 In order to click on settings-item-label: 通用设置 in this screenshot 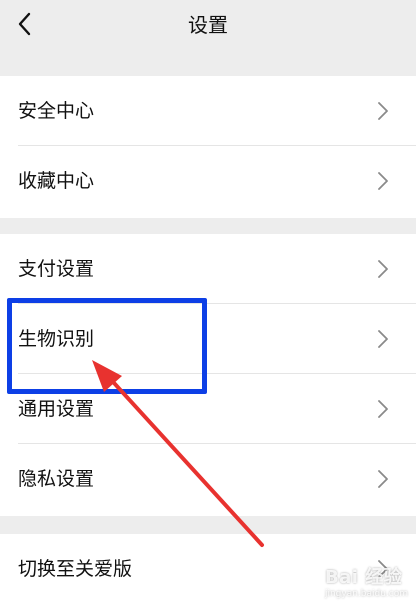, I will do `click(56, 409)`.